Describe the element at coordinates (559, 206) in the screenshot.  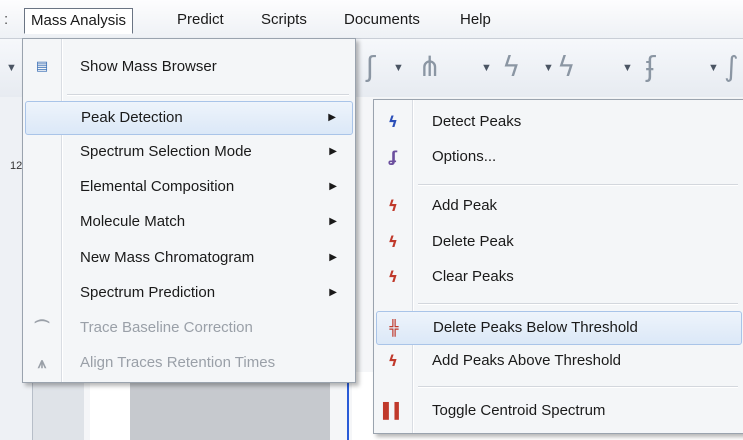
I see `menu-item-add-peak: ϟ Add Peak` at that location.